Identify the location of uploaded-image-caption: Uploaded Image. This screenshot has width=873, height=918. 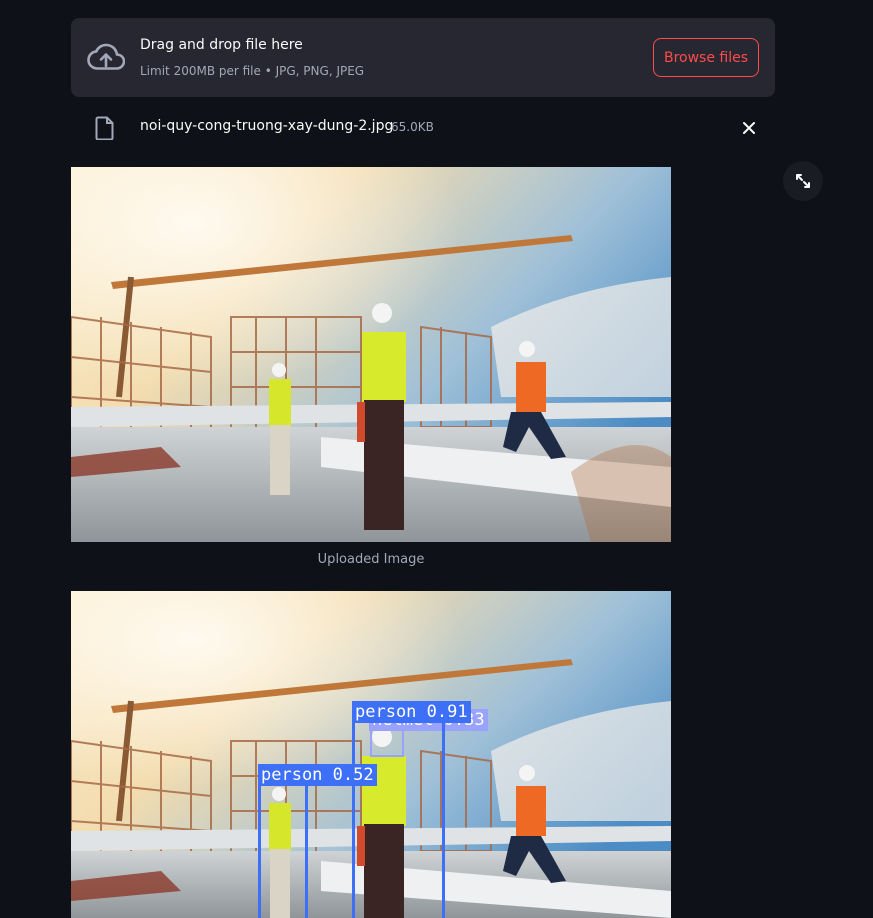
(371, 559).